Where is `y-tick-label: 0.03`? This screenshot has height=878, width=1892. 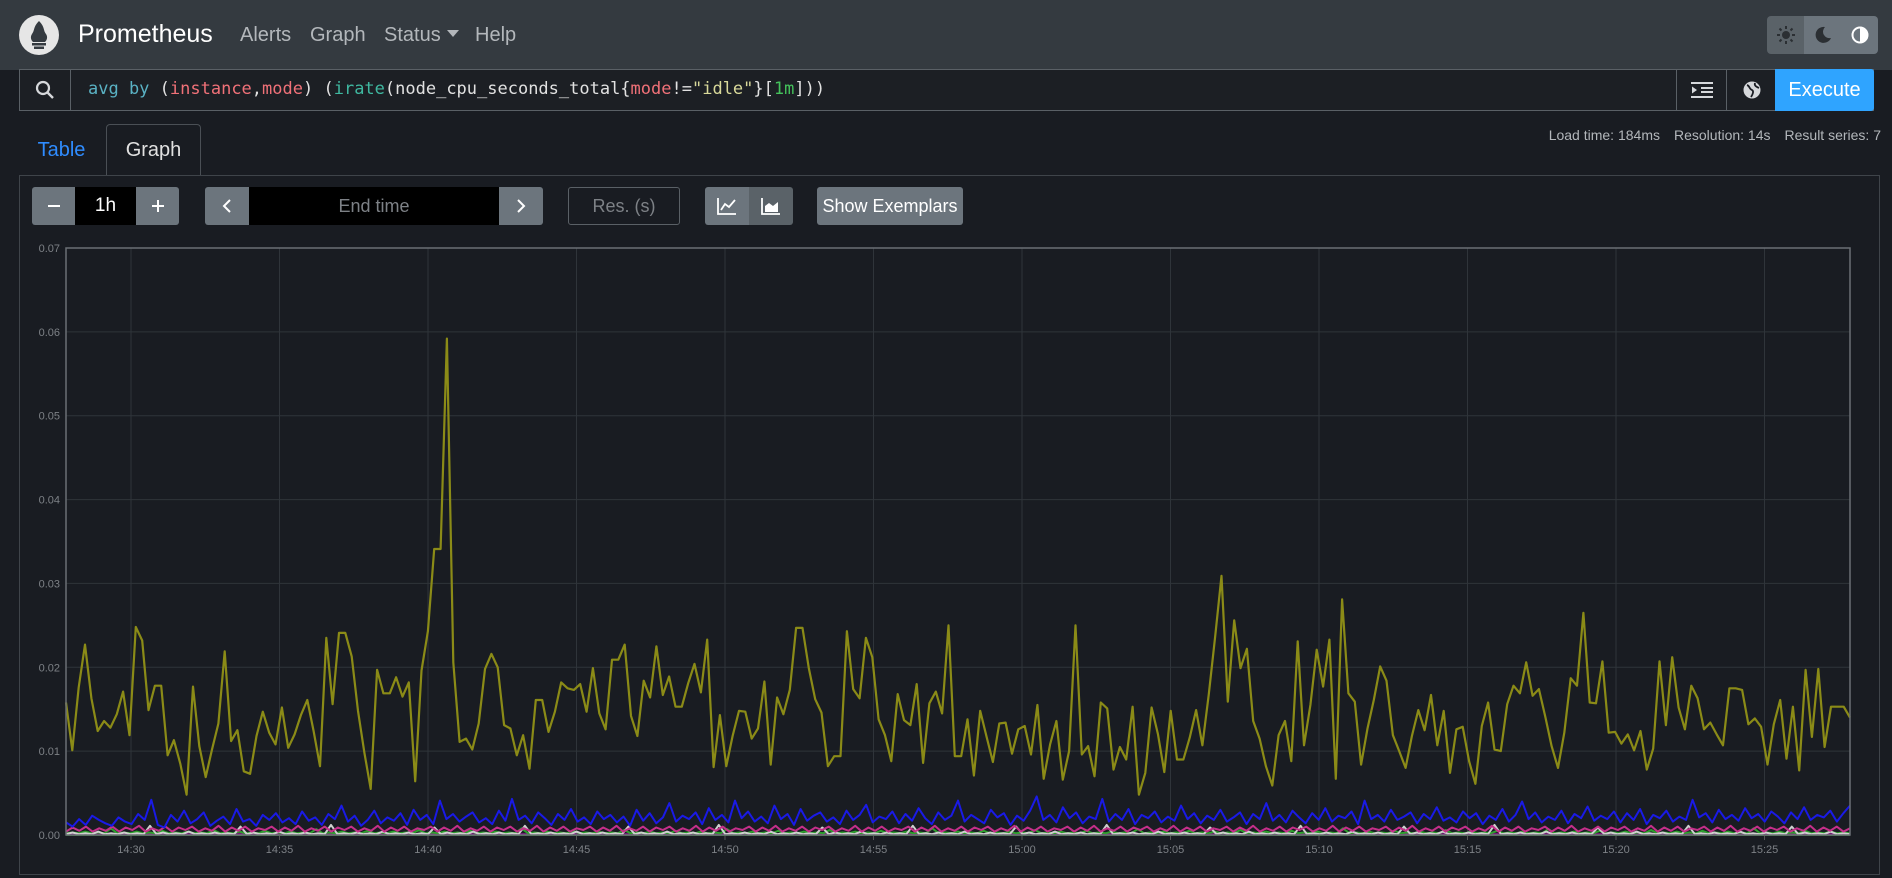 y-tick-label: 0.03 is located at coordinates (49, 584).